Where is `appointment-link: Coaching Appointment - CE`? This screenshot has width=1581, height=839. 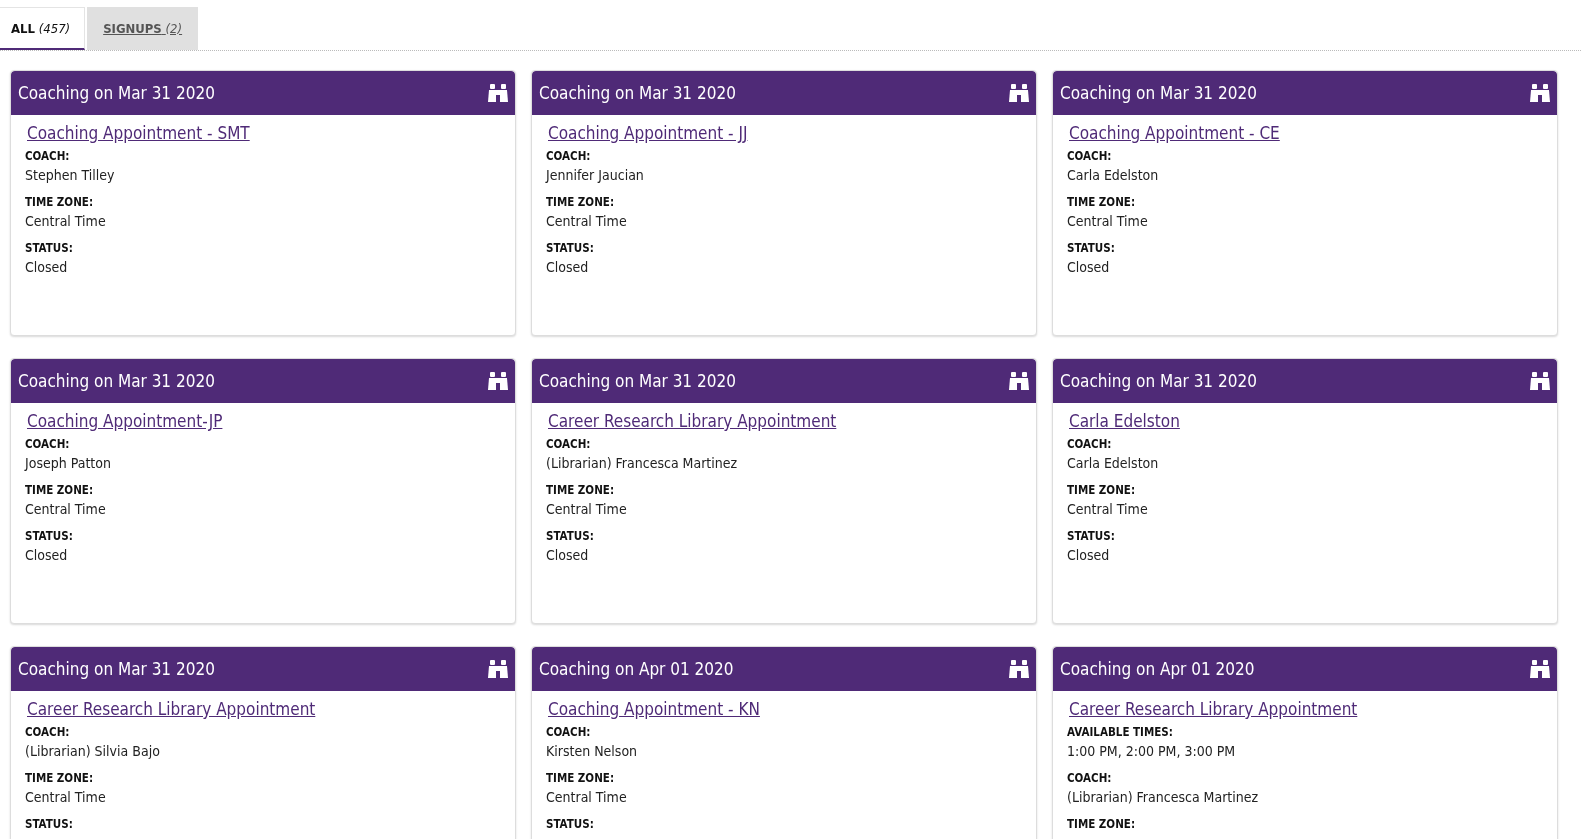
appointment-link: Coaching Appointment - CE is located at coordinates (1174, 133).